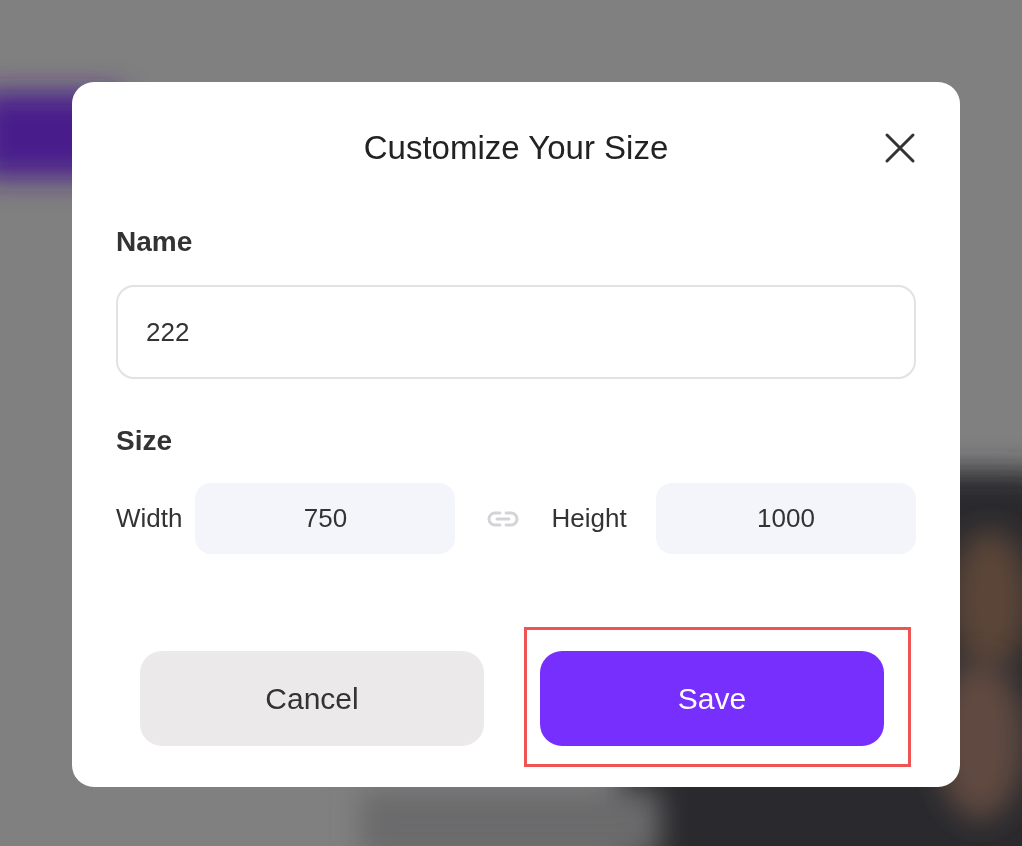  I want to click on width-field: 750, so click(325, 518).